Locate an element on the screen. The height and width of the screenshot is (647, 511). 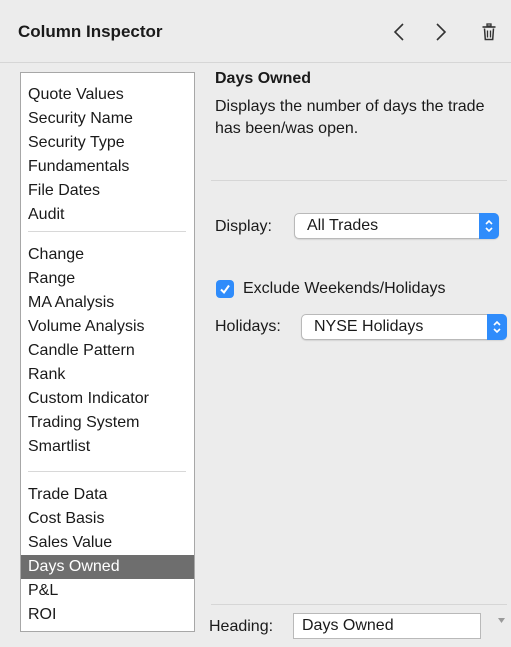
category-item-pnl: P&L is located at coordinates (107, 591).